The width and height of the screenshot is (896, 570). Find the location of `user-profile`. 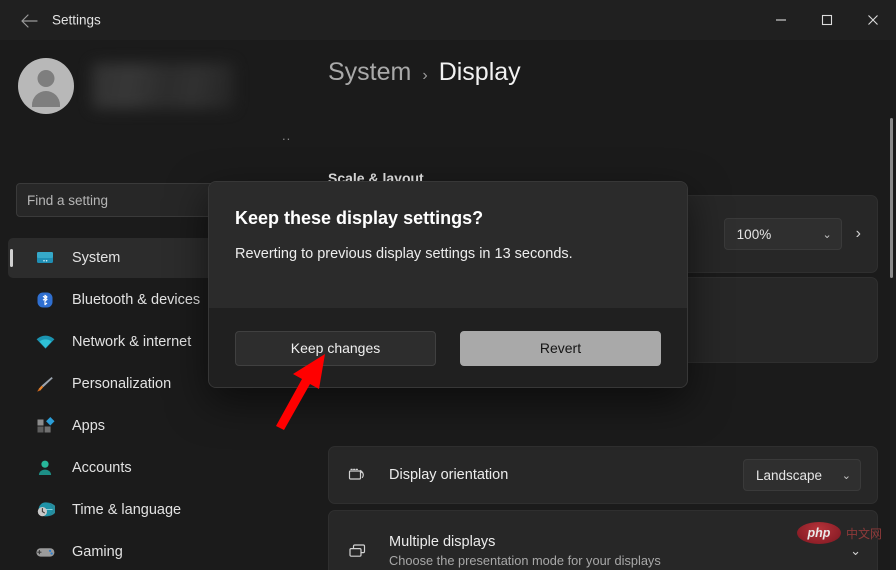

user-profile is located at coordinates (126, 86).